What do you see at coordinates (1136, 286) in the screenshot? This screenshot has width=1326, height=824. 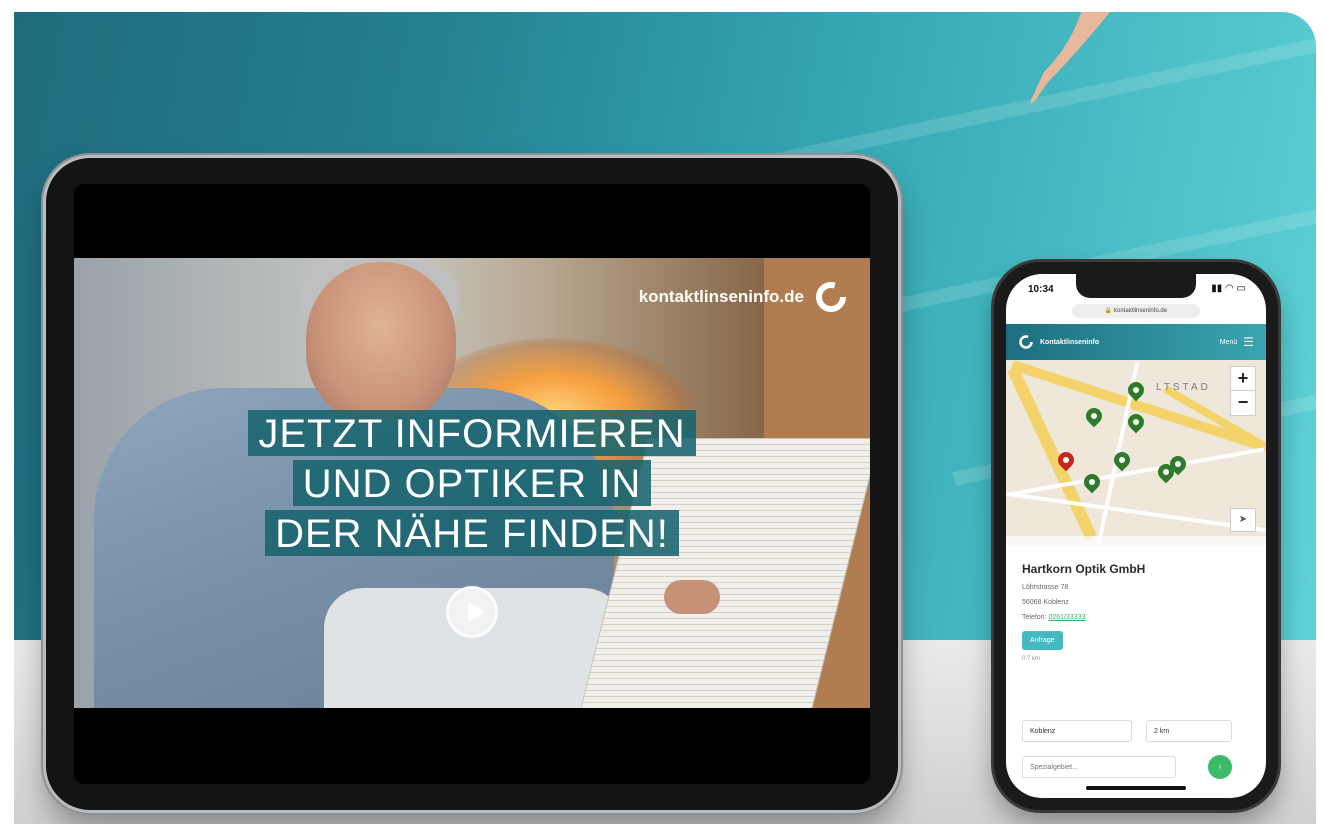 I see `phone-notch` at bounding box center [1136, 286].